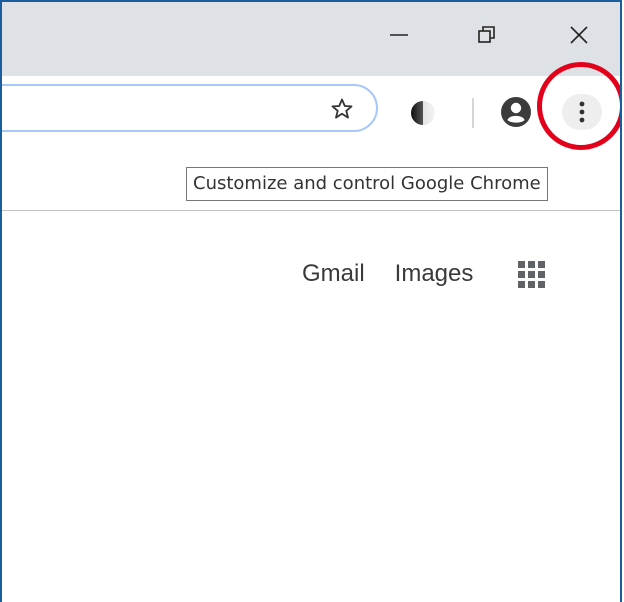 This screenshot has height=602, width=624. Describe the element at coordinates (311, 210) in the screenshot. I see `content-divider` at that location.